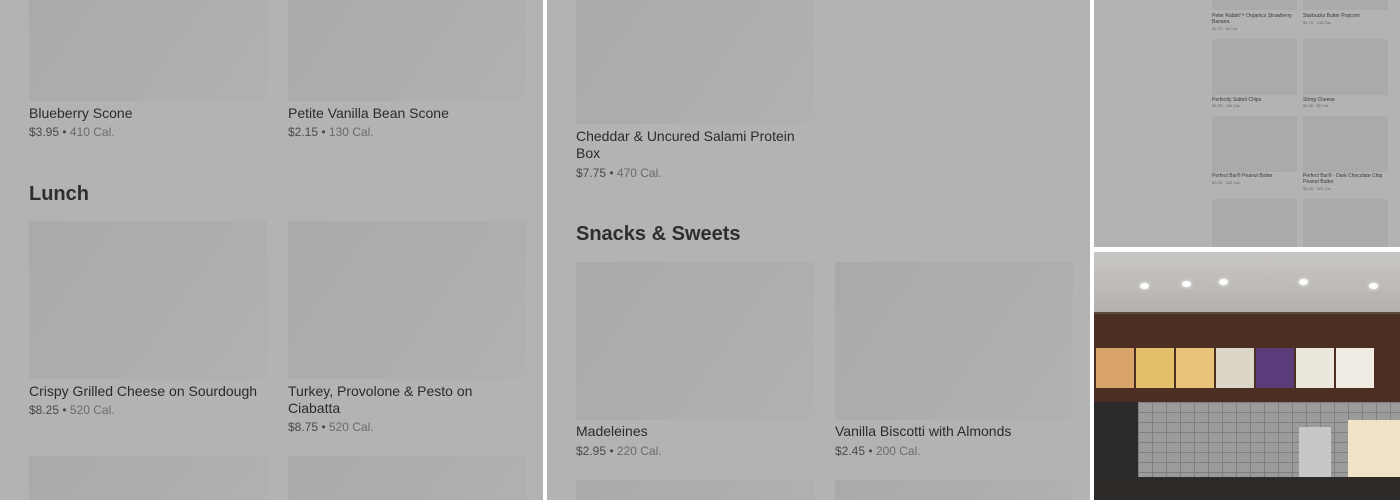 The image size is (1400, 500). I want to click on espresso-machine, so click(1315, 452).